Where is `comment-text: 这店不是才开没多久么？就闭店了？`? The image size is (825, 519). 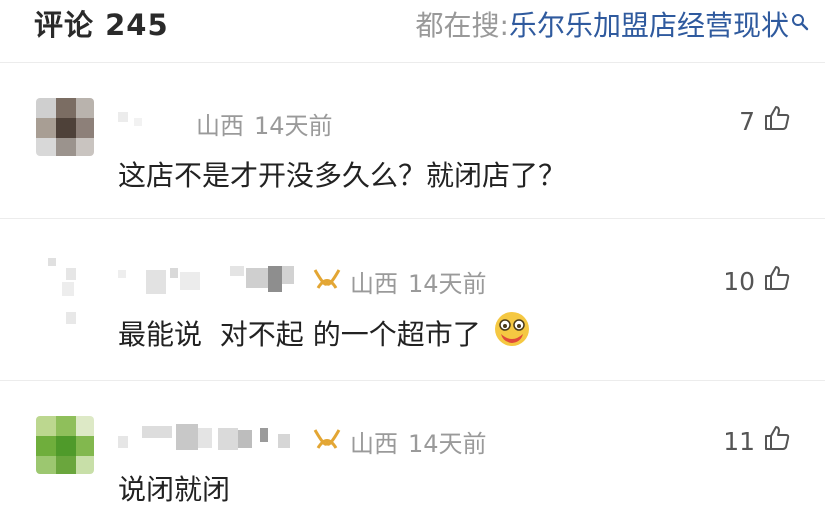 comment-text: 这店不是才开没多久么？就闭店了？ is located at coordinates (342, 175).